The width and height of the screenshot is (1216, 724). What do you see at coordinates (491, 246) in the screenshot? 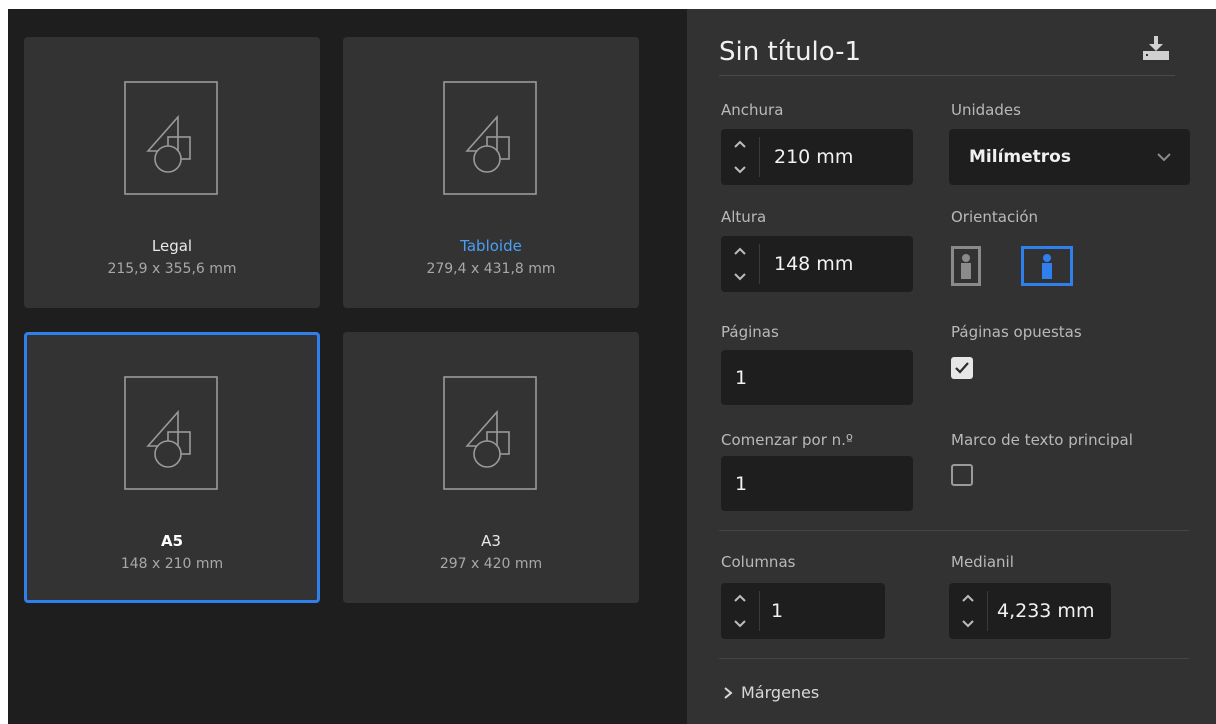
I see `preset-name: Tabloide` at bounding box center [491, 246].